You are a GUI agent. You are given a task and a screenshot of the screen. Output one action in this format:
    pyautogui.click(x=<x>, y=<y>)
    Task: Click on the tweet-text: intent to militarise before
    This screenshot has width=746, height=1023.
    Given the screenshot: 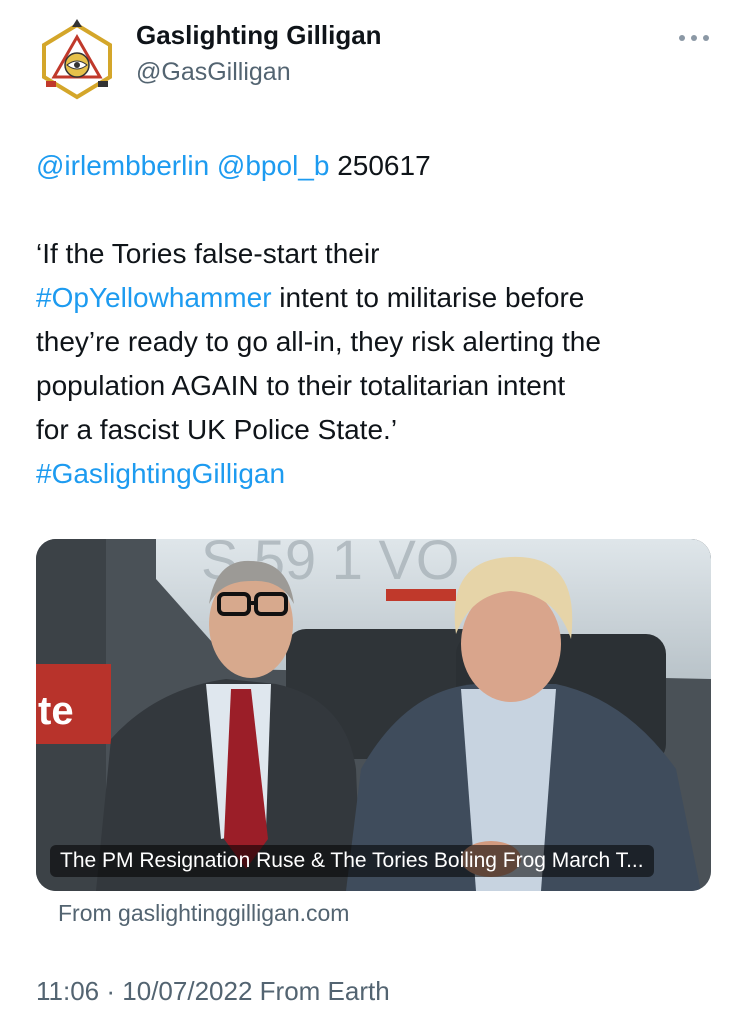 What is the action you would take?
    pyautogui.click(x=428, y=297)
    